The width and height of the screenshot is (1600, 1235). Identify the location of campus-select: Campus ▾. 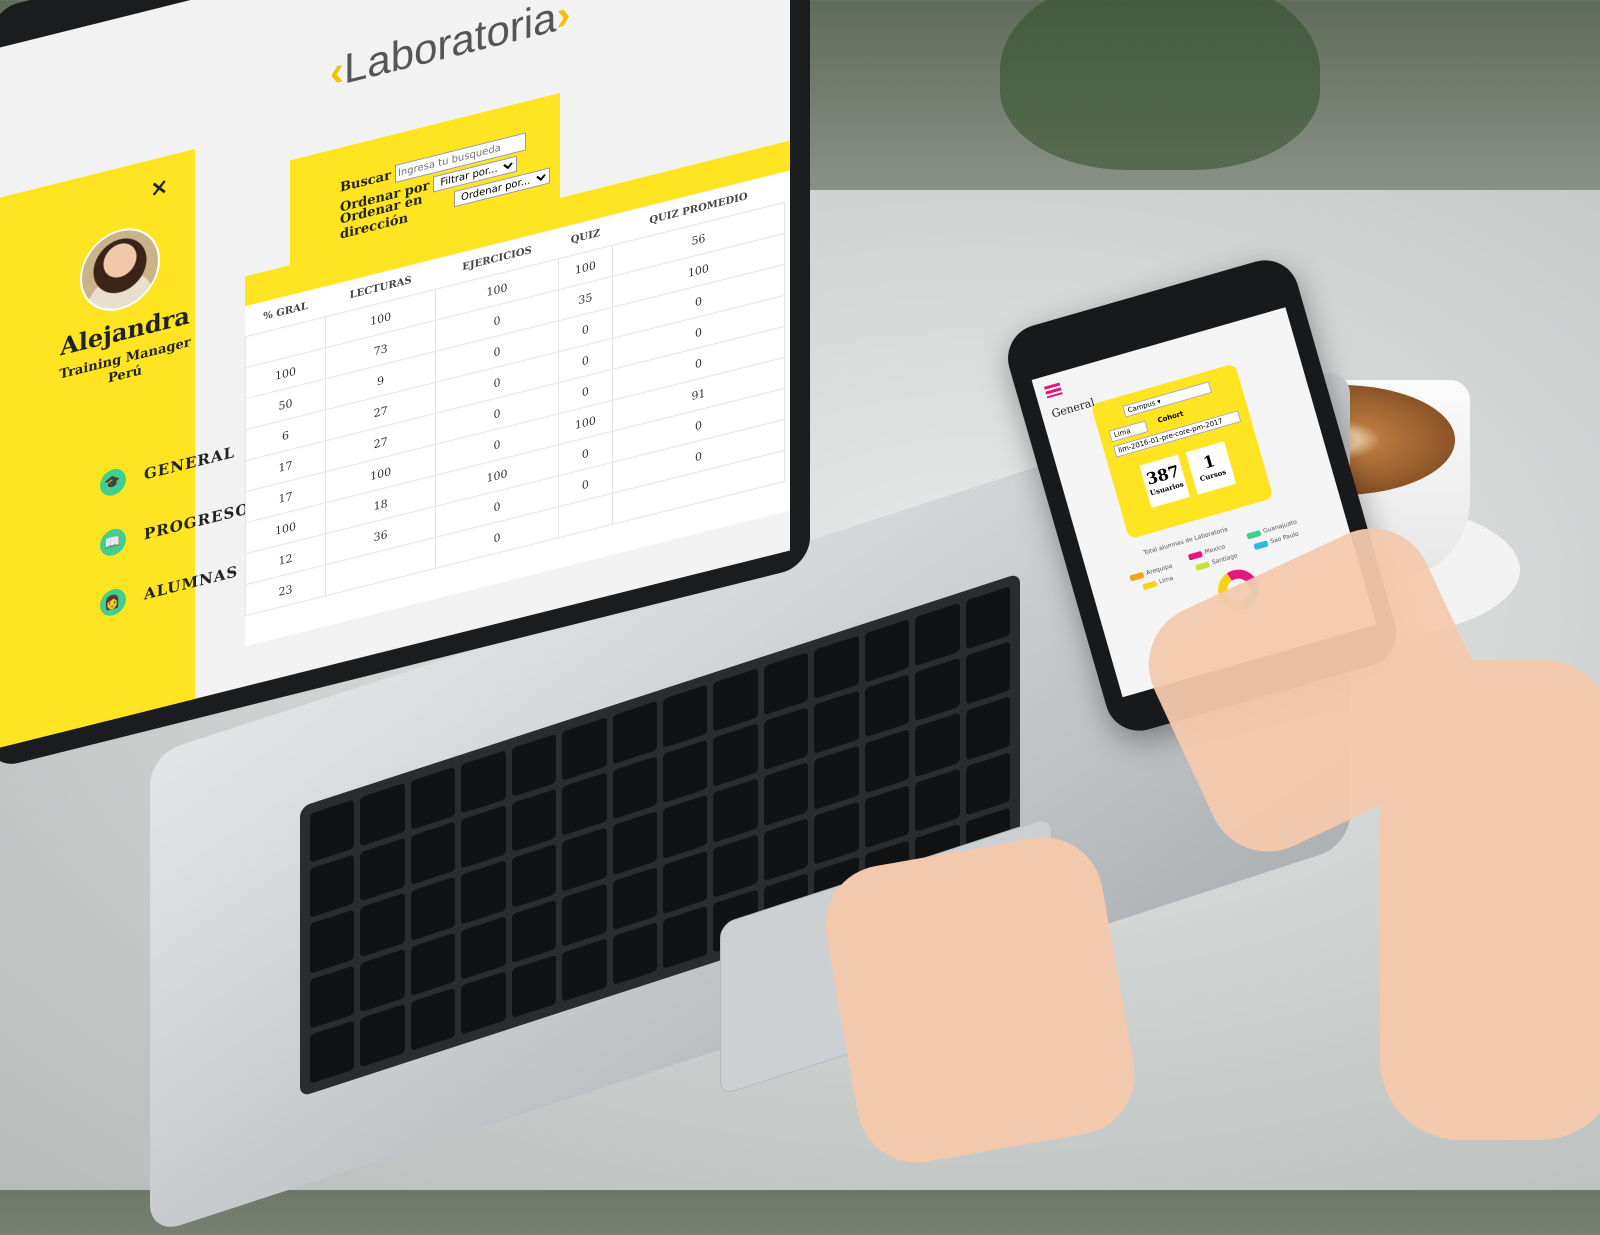
(1167, 399).